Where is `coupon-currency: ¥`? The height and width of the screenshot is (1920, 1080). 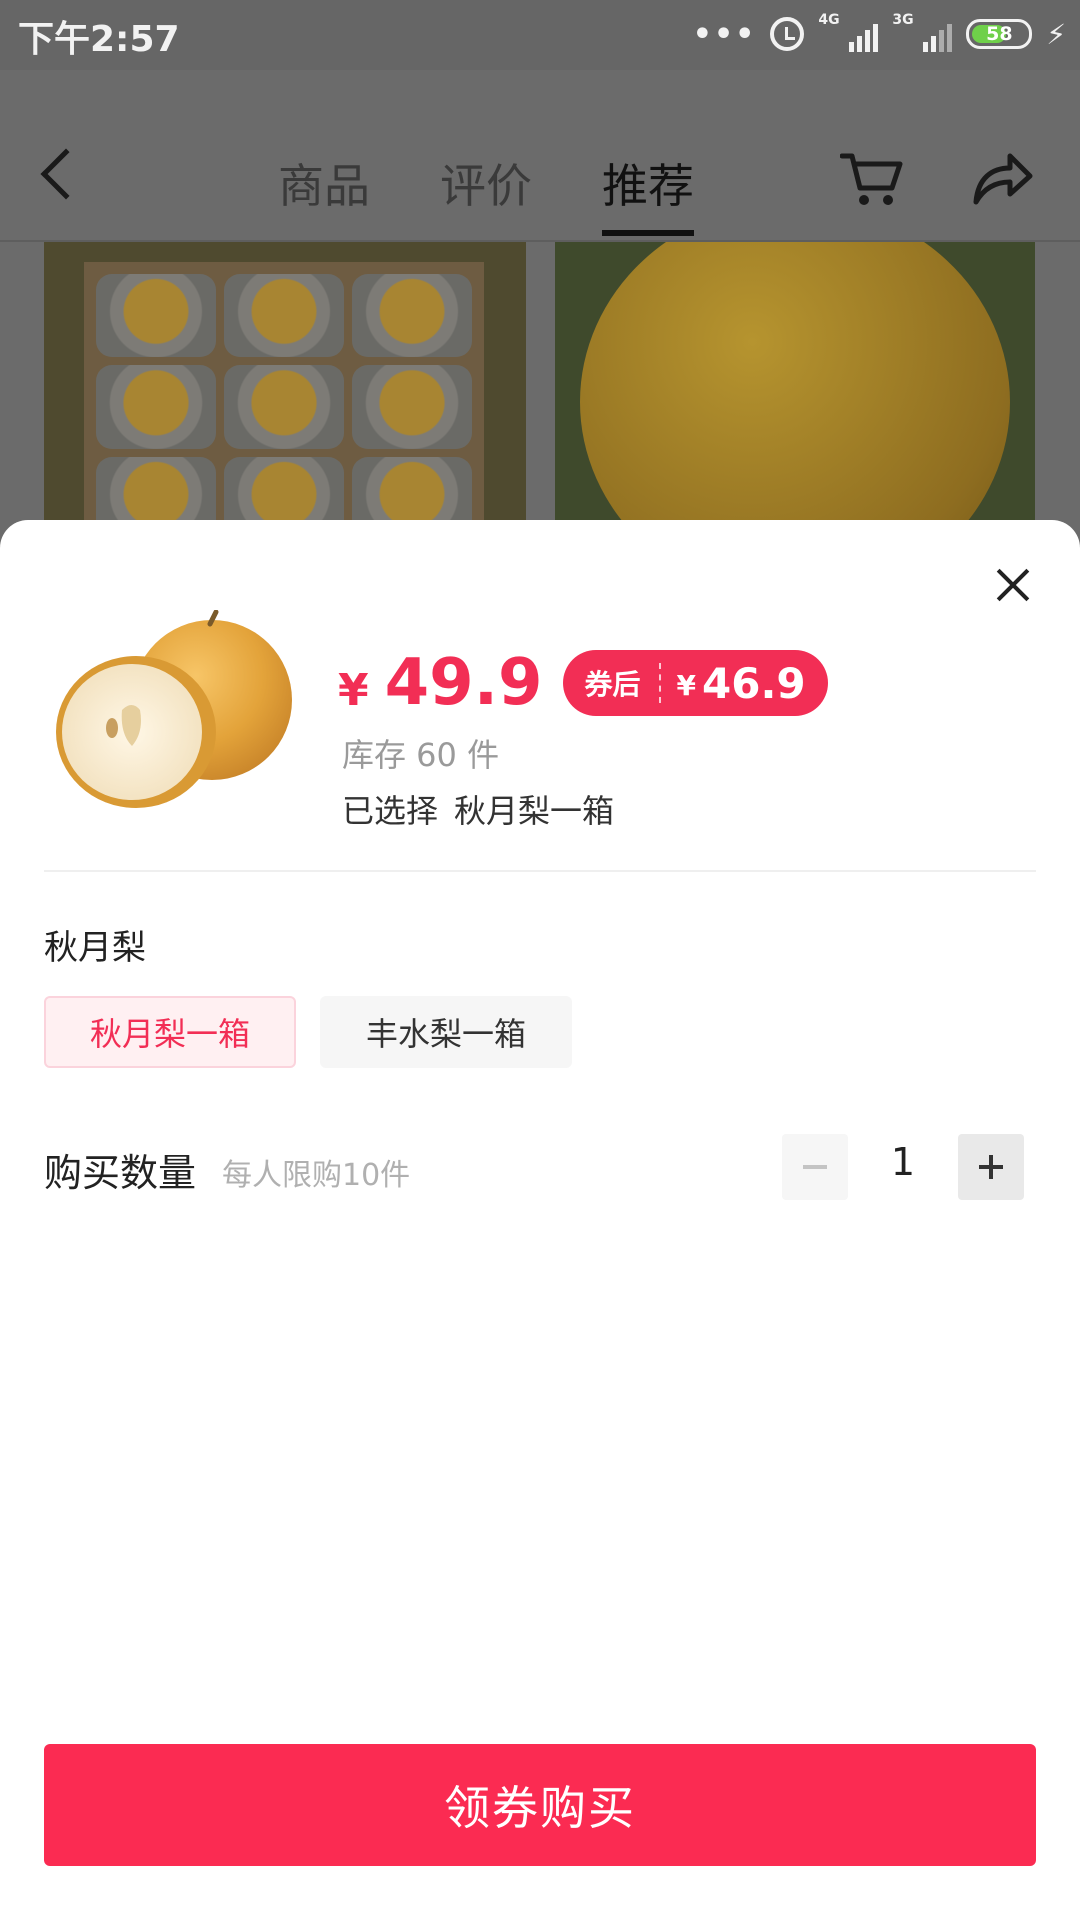
coupon-currency: ¥ is located at coordinates (686, 685).